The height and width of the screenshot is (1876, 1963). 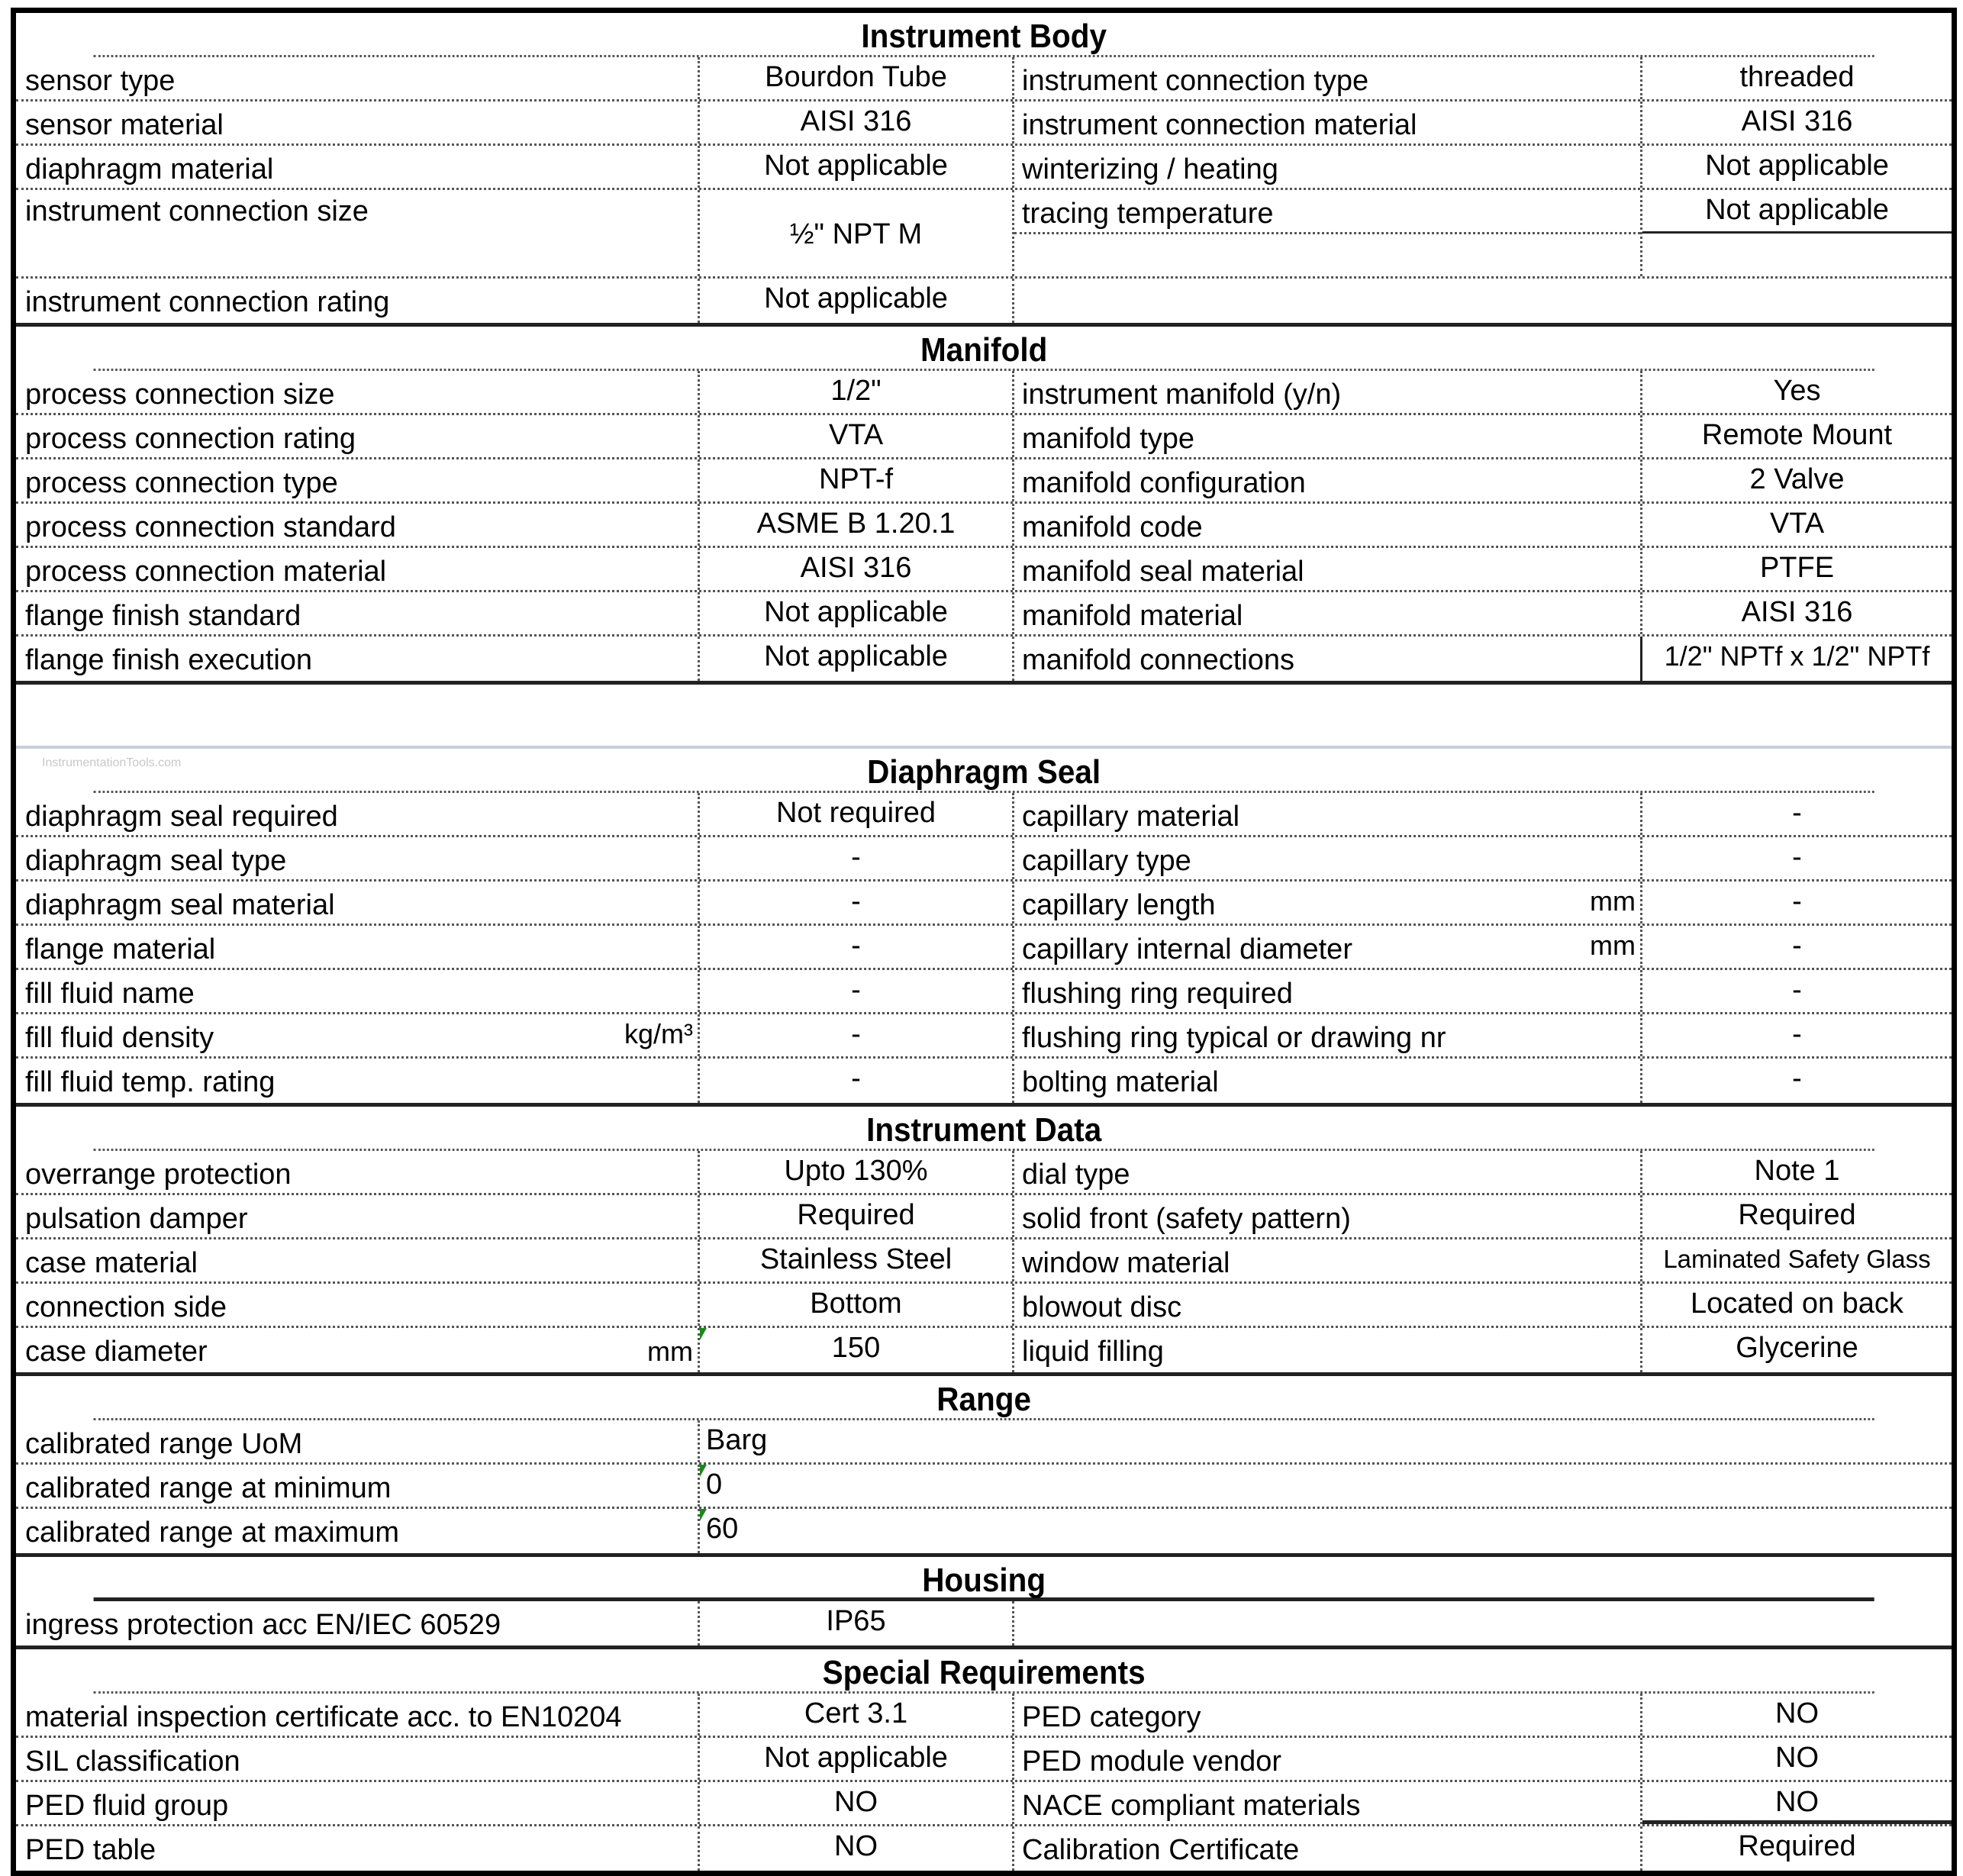 I want to click on field-value: ASME B 1.20.1, so click(x=857, y=525).